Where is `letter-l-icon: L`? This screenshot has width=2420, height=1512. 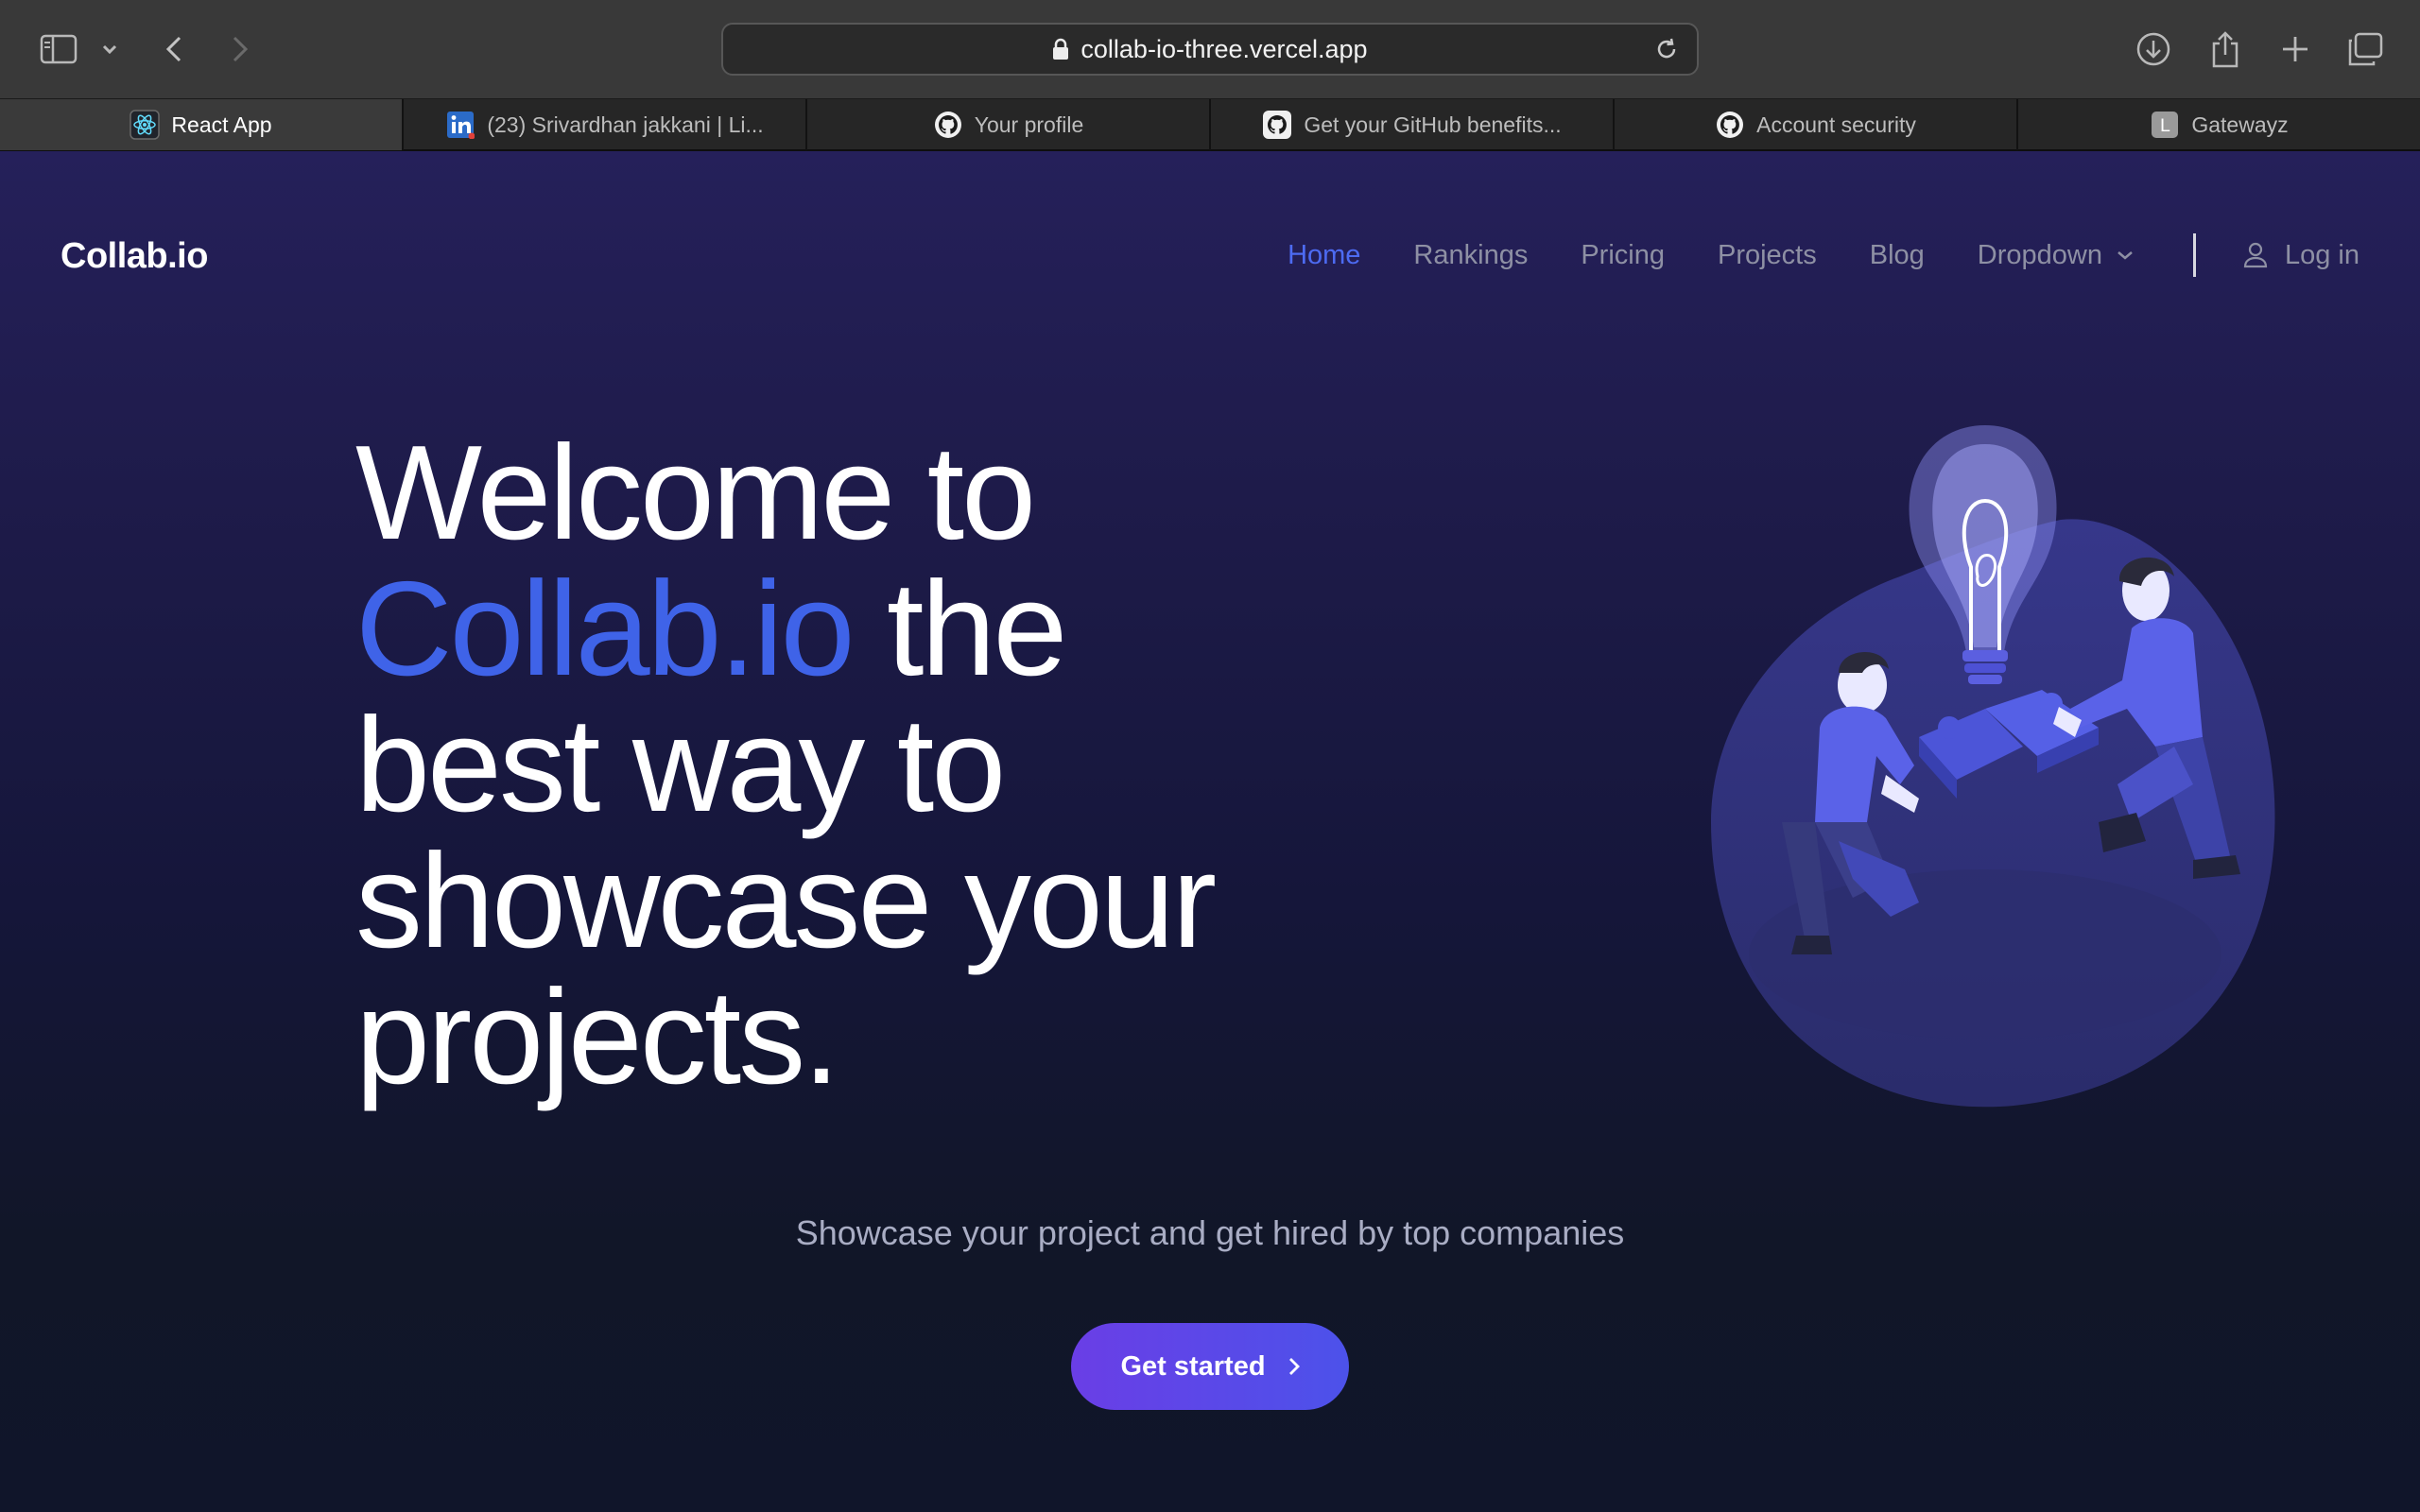
letter-l-icon: L is located at coordinates (2165, 125).